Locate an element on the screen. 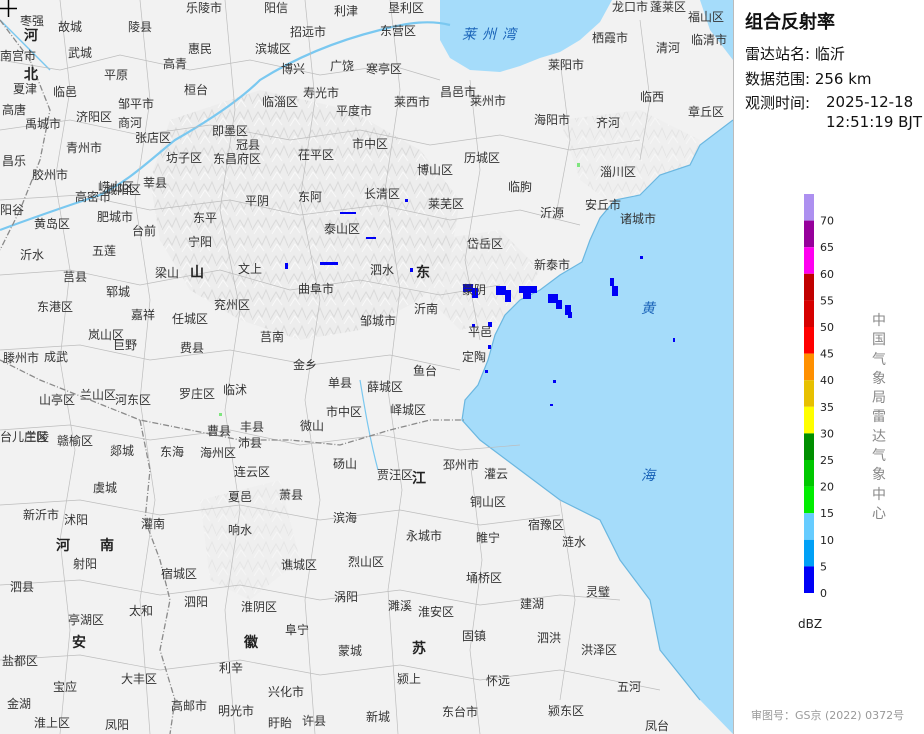  city-label: 市中区 is located at coordinates (370, 144).